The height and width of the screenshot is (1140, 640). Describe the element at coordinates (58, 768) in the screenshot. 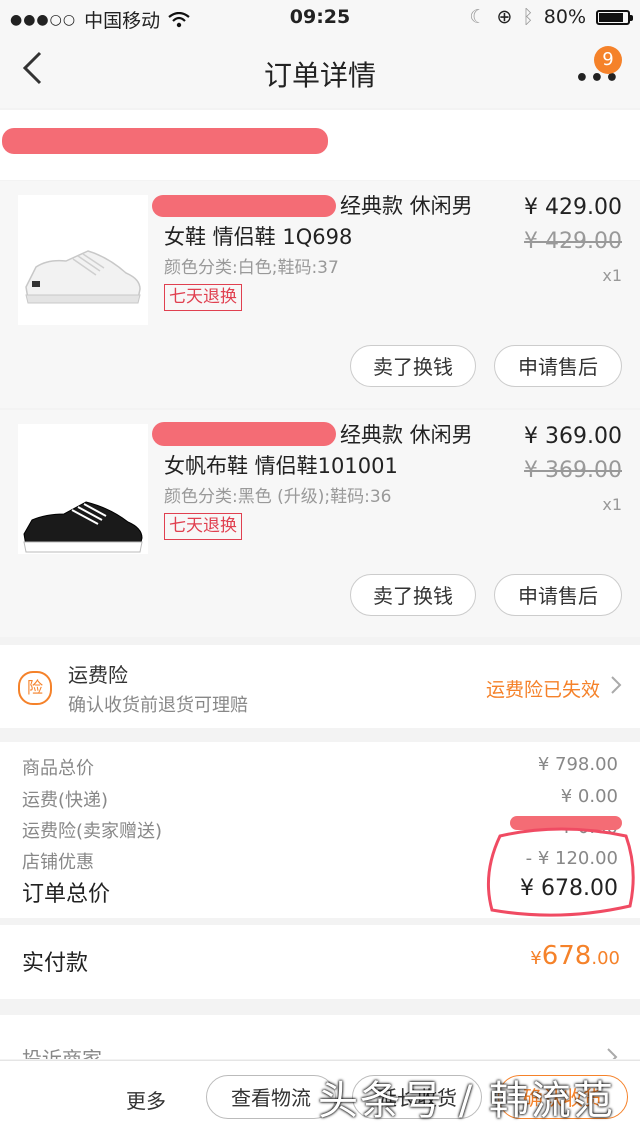

I see `summary-label: 商品总价` at that location.